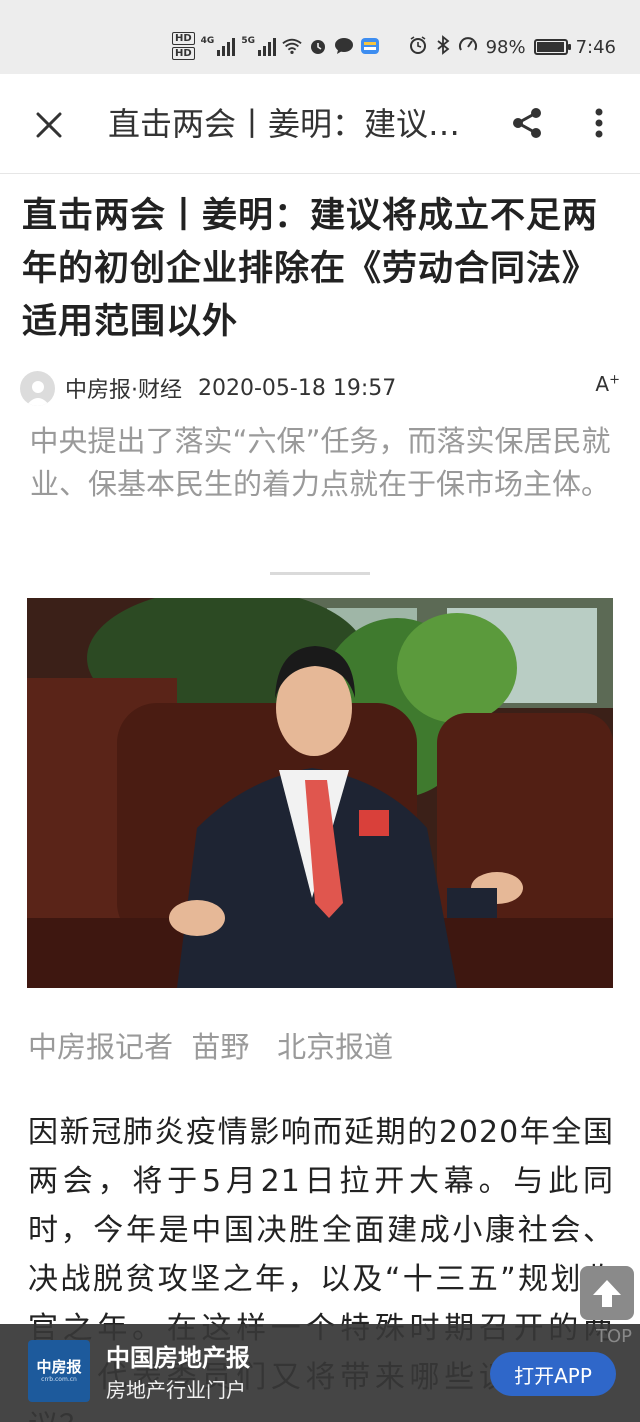  Describe the element at coordinates (292, 46) in the screenshot. I see `wifi-icon` at that location.